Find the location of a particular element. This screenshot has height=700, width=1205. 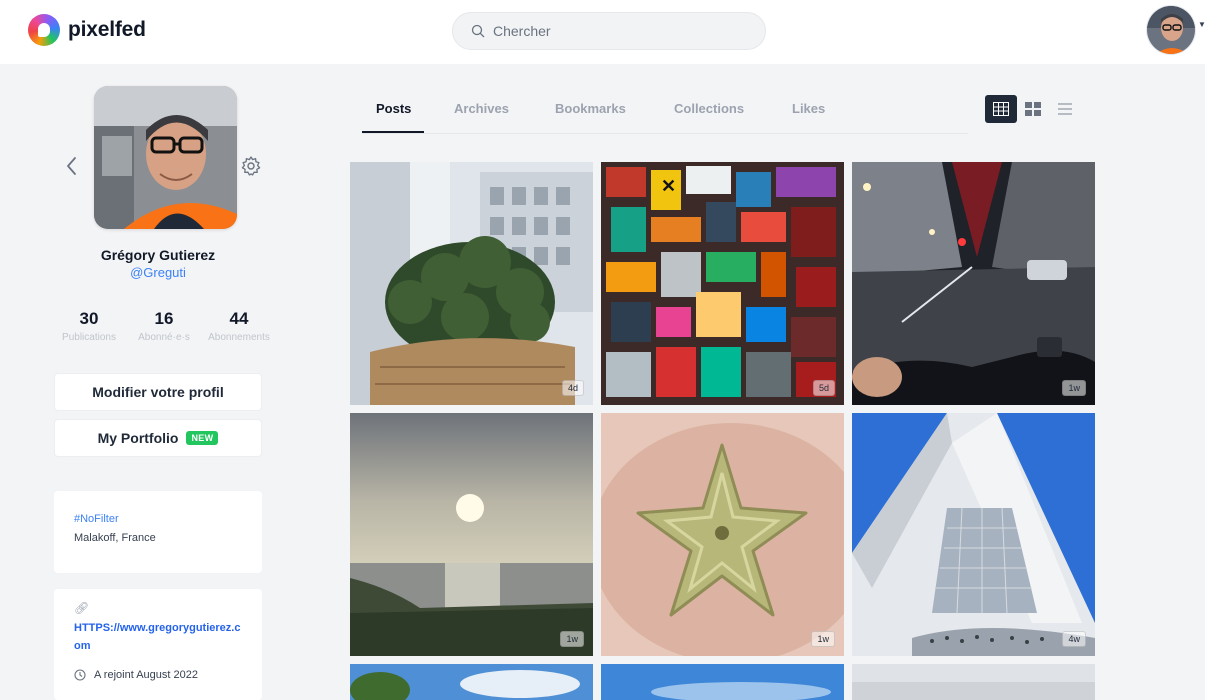

portfolio-button: My Portfolio NEW is located at coordinates (158, 438).